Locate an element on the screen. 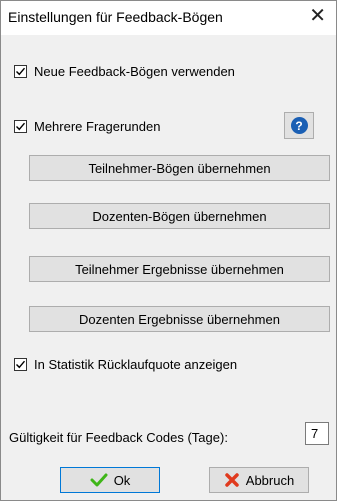 The image size is (337, 501). multiple-rounds-label: Mehrere Fragerunden is located at coordinates (97, 126).